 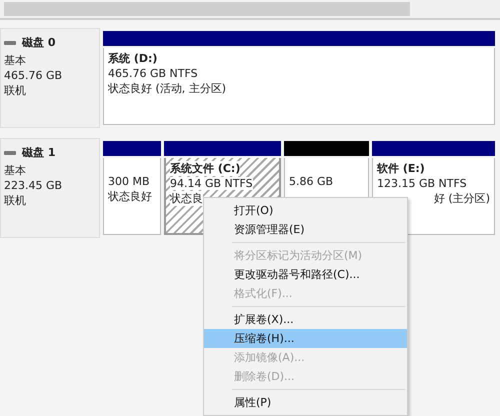 I want to click on volume-status: 状态良好 (活动, 主分区), so click(x=167, y=88).